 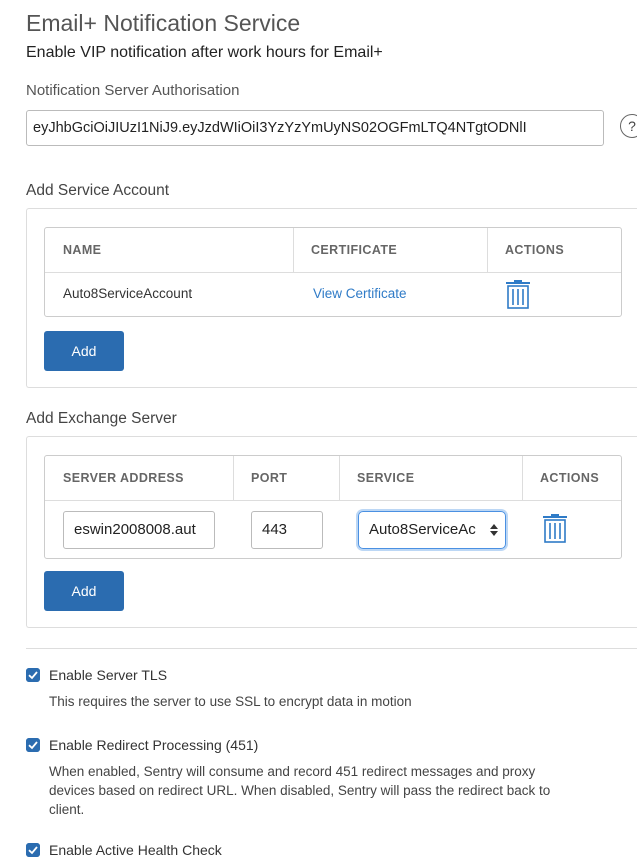 I want to click on divider, so click(x=331, y=648).